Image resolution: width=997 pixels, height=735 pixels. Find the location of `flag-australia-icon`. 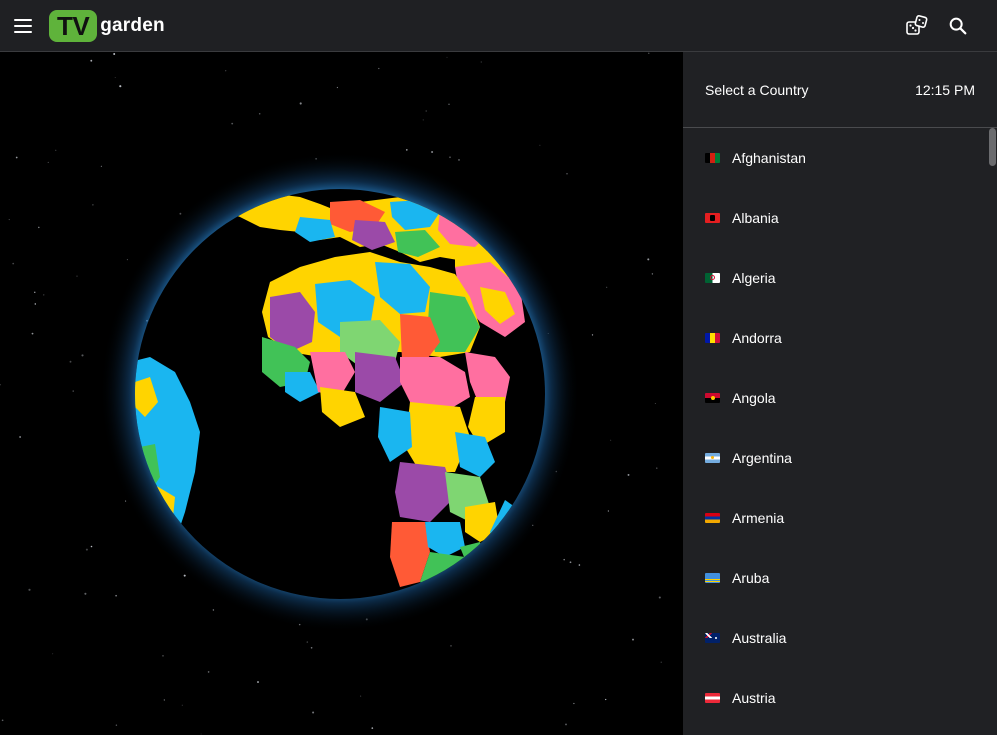

flag-australia-icon is located at coordinates (712, 638).